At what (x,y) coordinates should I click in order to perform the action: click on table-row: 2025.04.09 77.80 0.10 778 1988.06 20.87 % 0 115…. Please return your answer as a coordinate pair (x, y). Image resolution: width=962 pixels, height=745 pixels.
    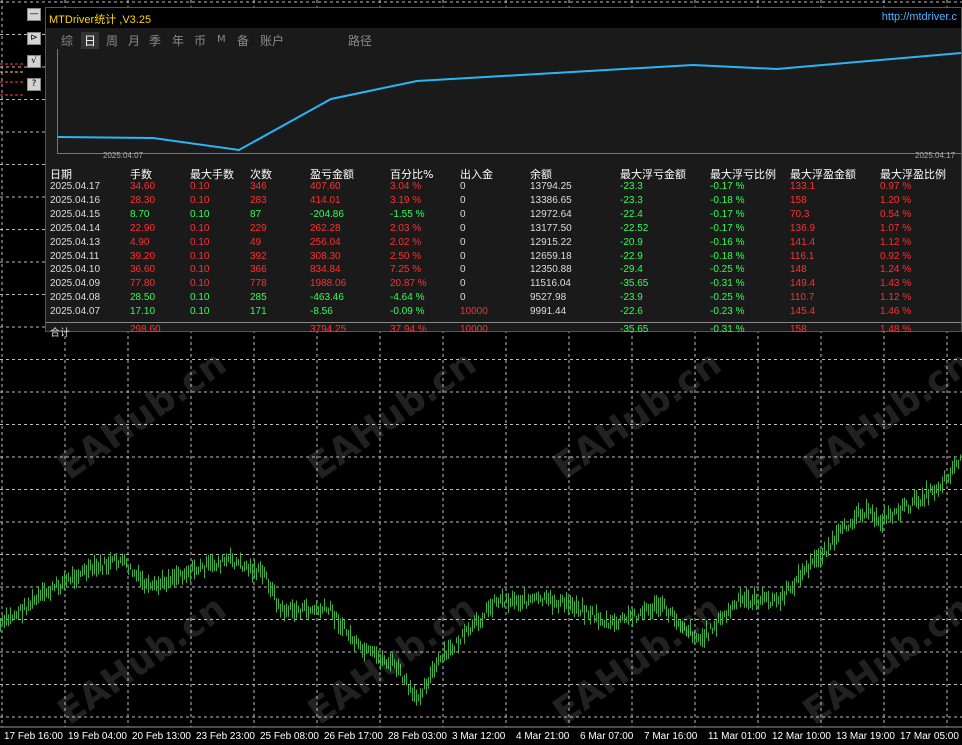
    Looking at the image, I should click on (503, 284).